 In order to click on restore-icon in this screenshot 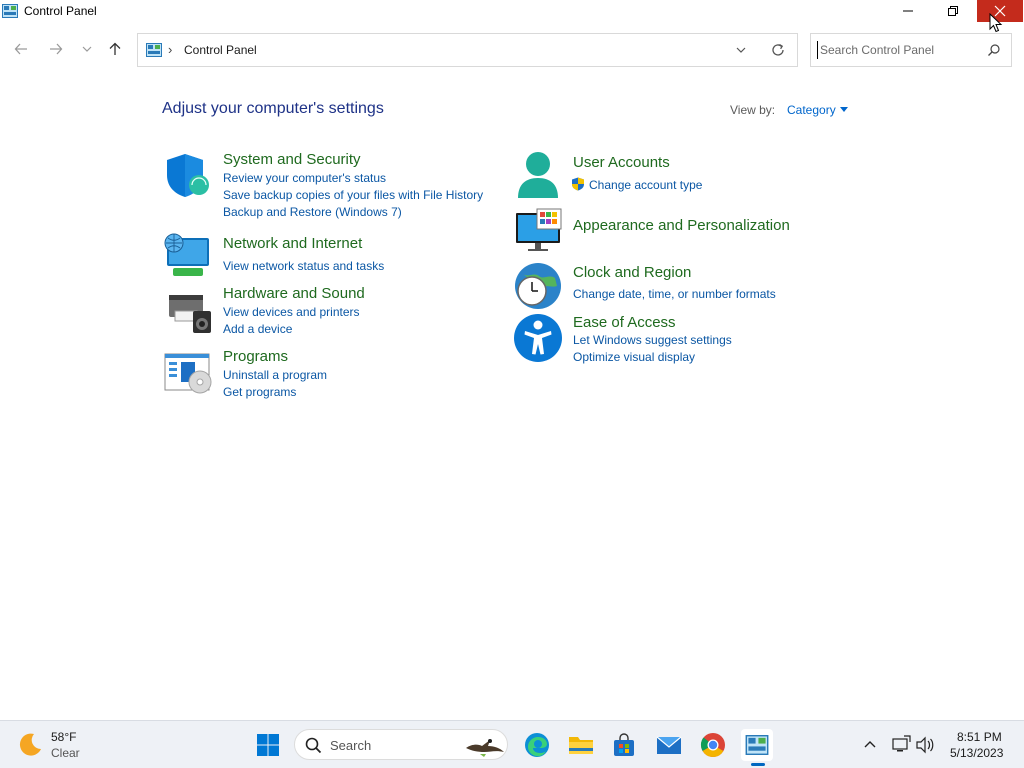, I will do `click(953, 11)`.